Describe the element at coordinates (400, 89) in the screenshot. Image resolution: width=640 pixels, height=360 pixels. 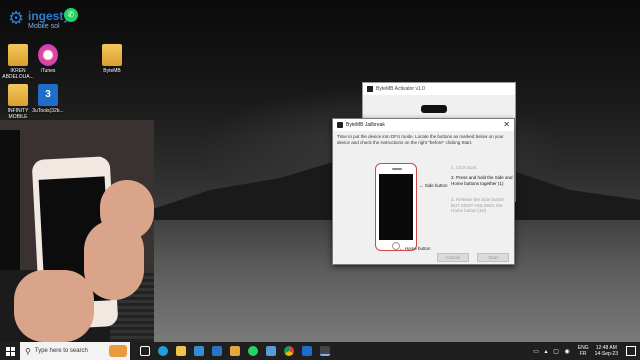
I see `activator-title: ByteMB Activator v1.0` at that location.